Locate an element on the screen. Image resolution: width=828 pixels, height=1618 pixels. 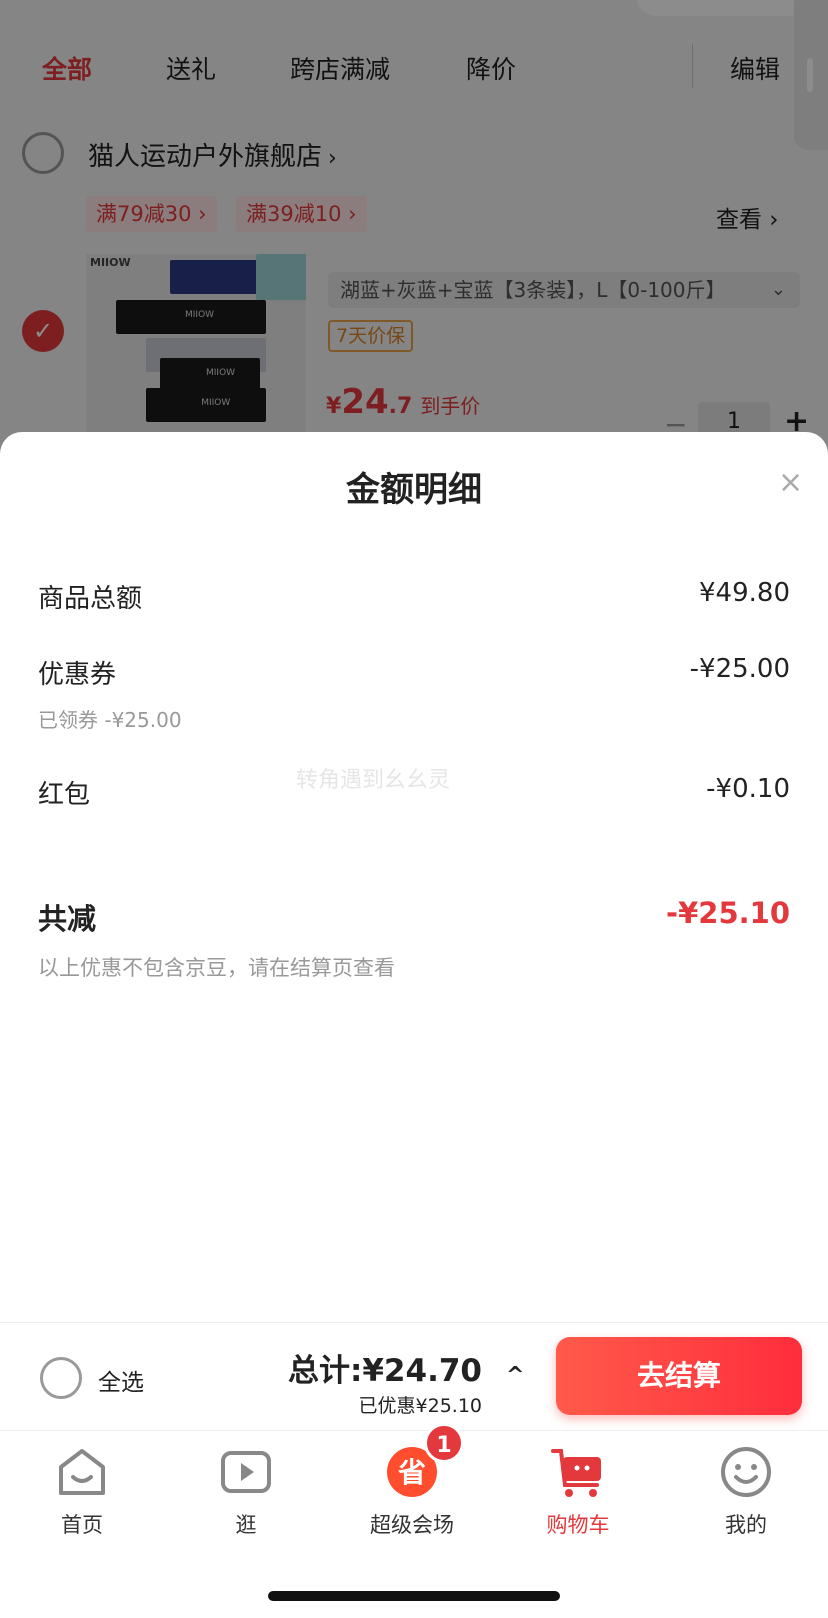
nav-item-browse: 逛 is located at coordinates (246, 1492).